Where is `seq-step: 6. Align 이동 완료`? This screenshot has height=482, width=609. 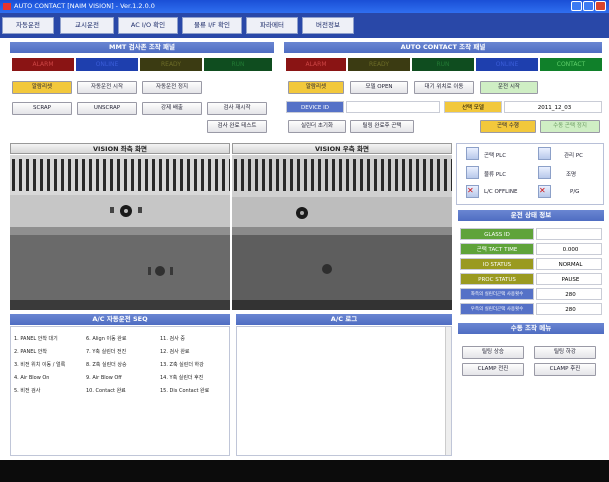
seq-step: 6. Align 이동 완료 is located at coordinates (106, 339).